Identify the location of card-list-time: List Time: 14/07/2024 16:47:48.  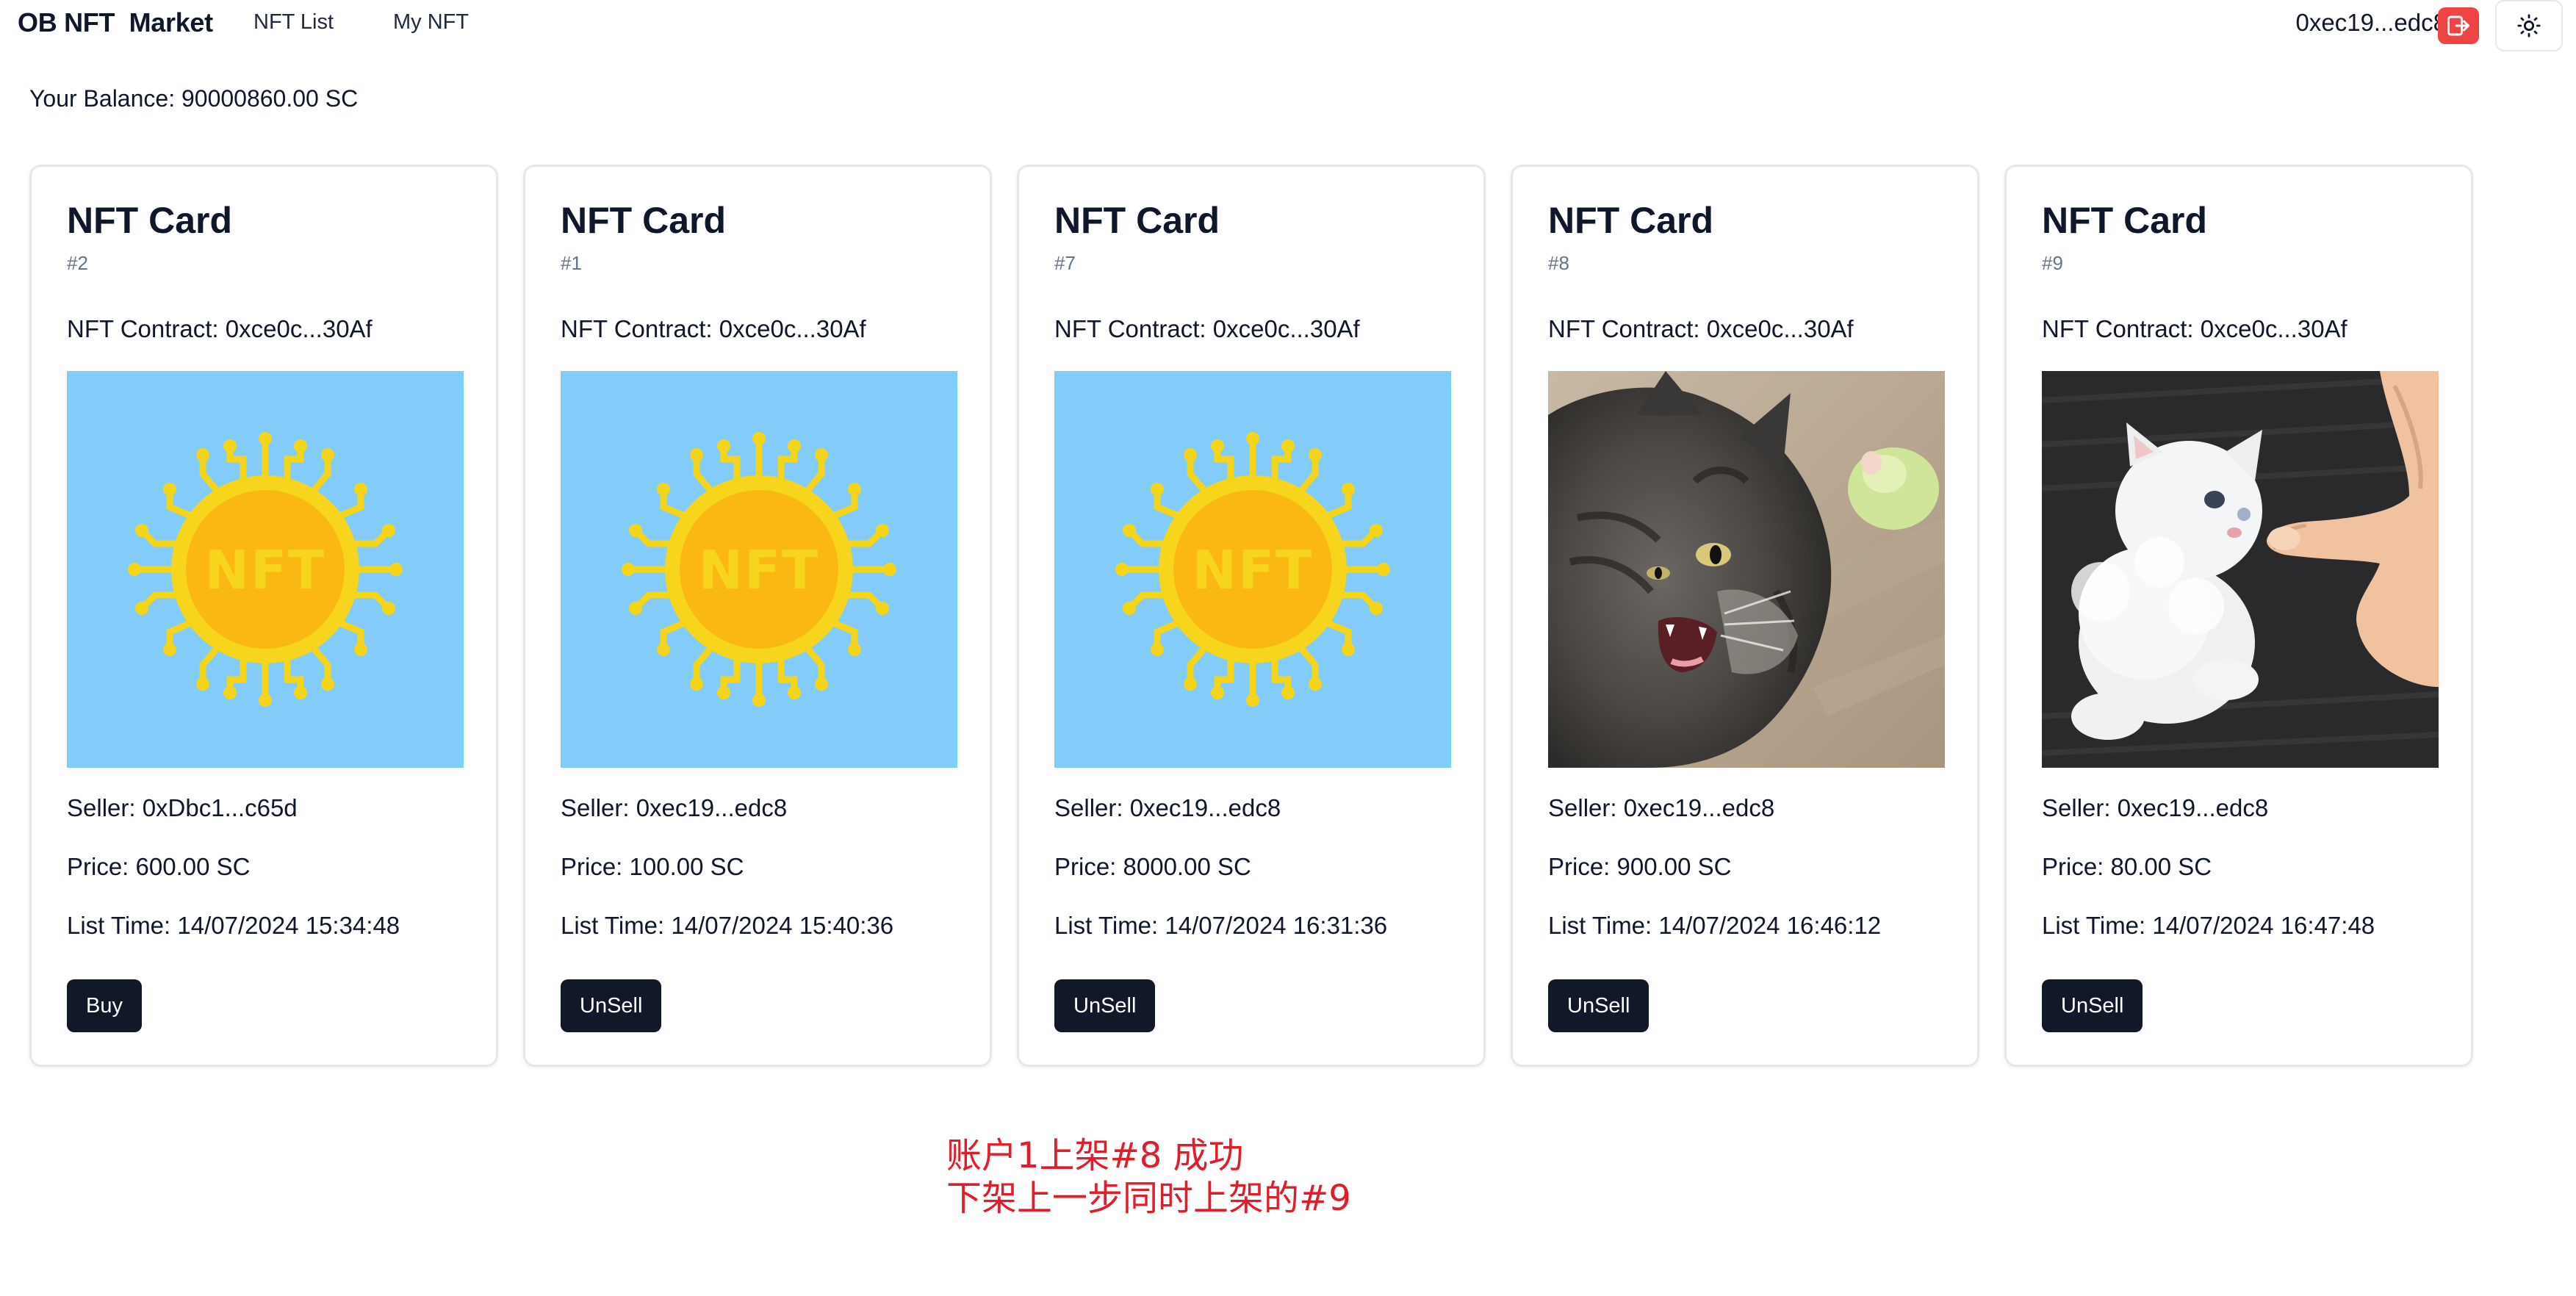
(2208, 926).